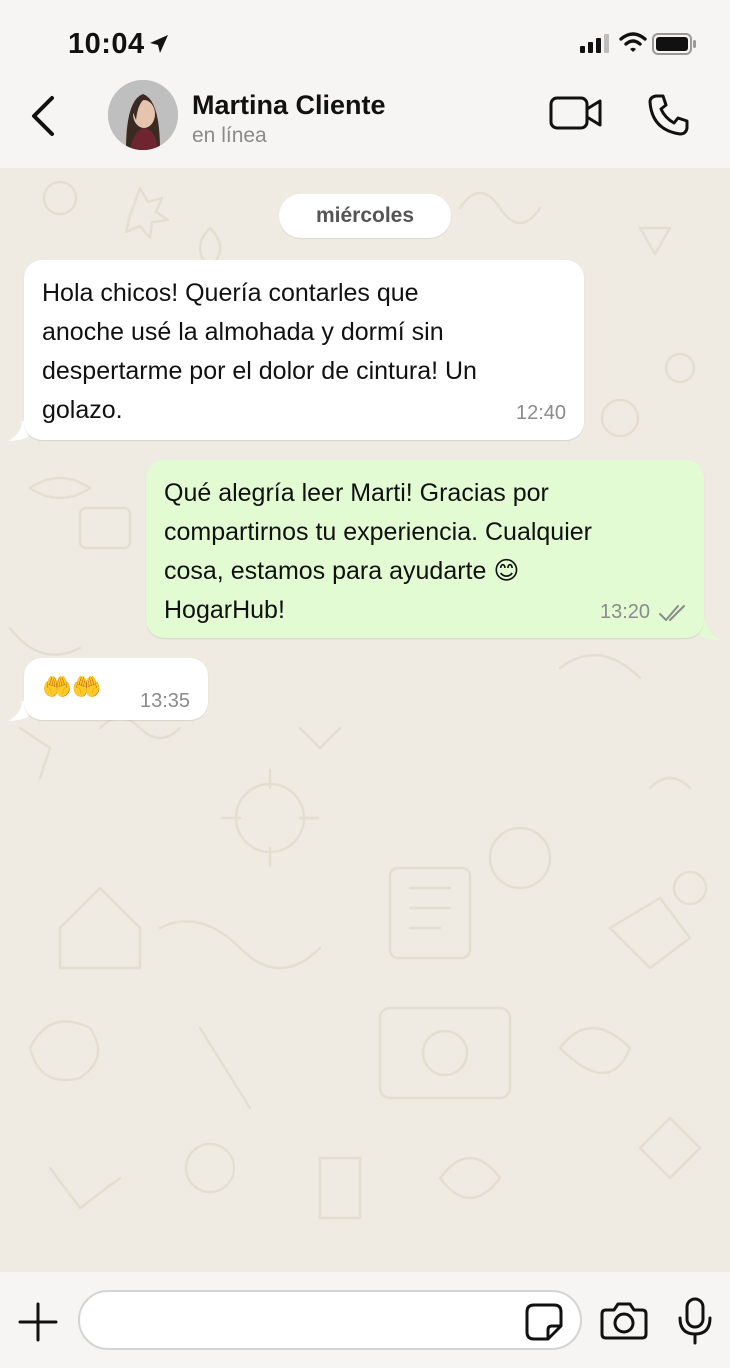 The width and height of the screenshot is (730, 1368). Describe the element at coordinates (106, 44) in the screenshot. I see `status-time: 10:04` at that location.